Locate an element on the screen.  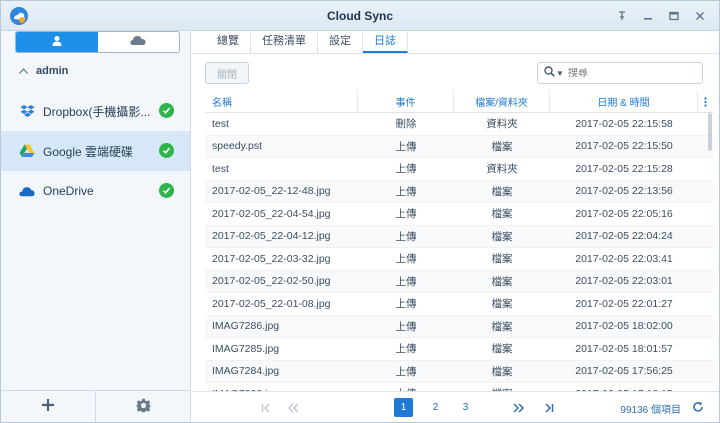
column-header-type: 檔案/資料夾 is located at coordinates (502, 101).